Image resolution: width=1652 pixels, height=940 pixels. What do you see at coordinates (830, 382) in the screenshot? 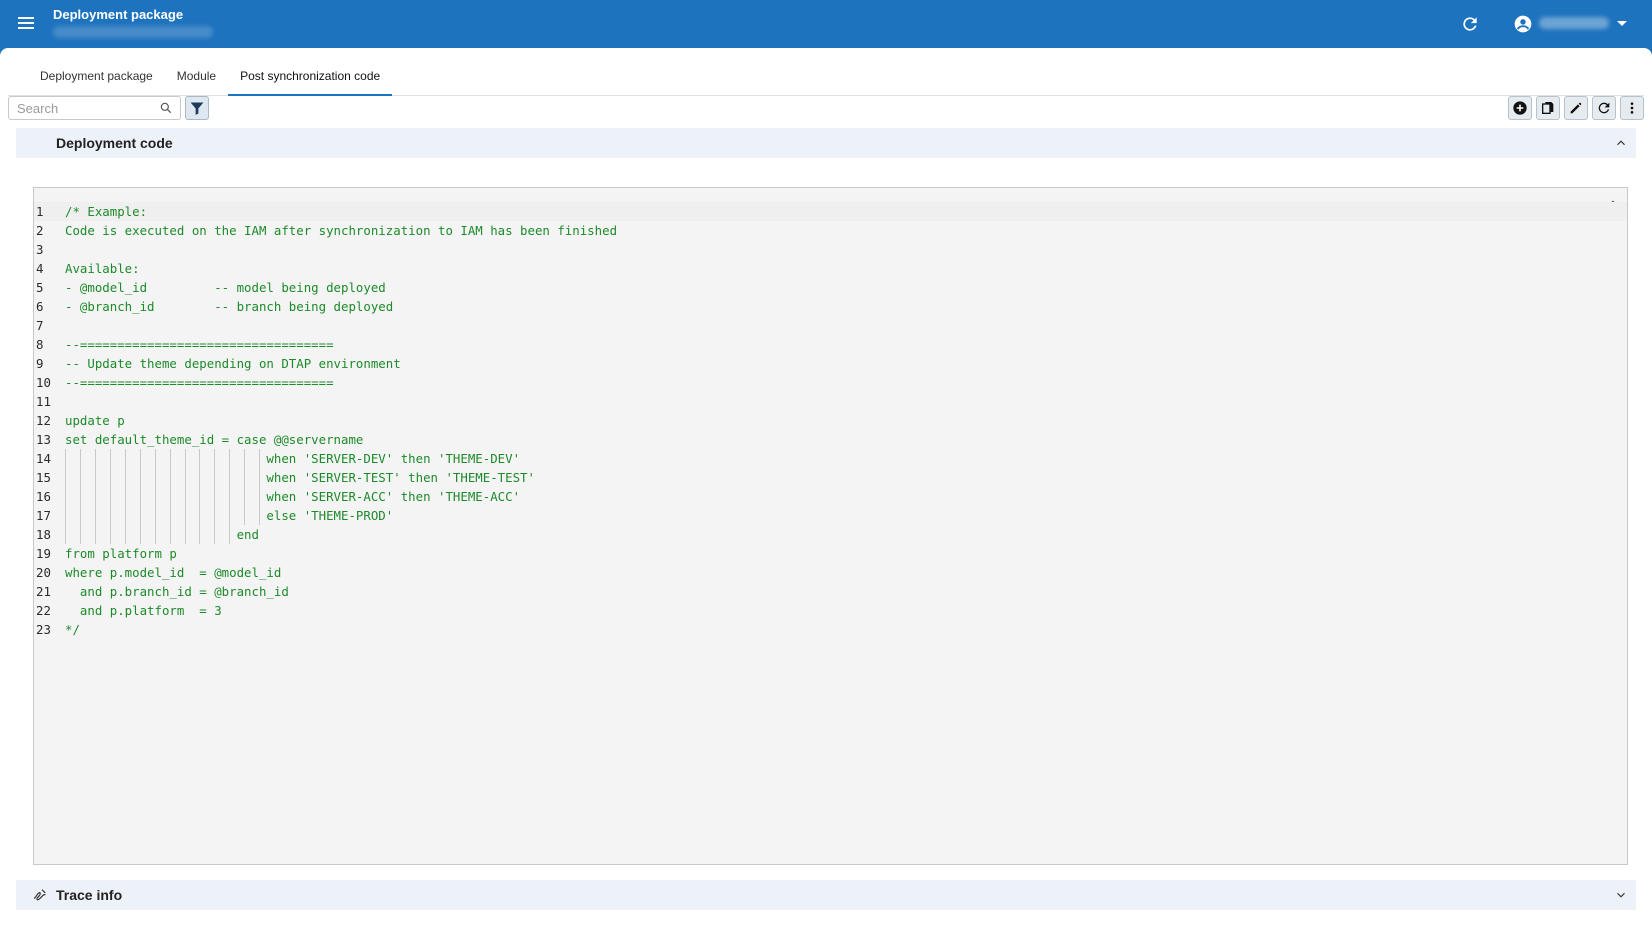
I see `code-line: 10 --==================================` at bounding box center [830, 382].